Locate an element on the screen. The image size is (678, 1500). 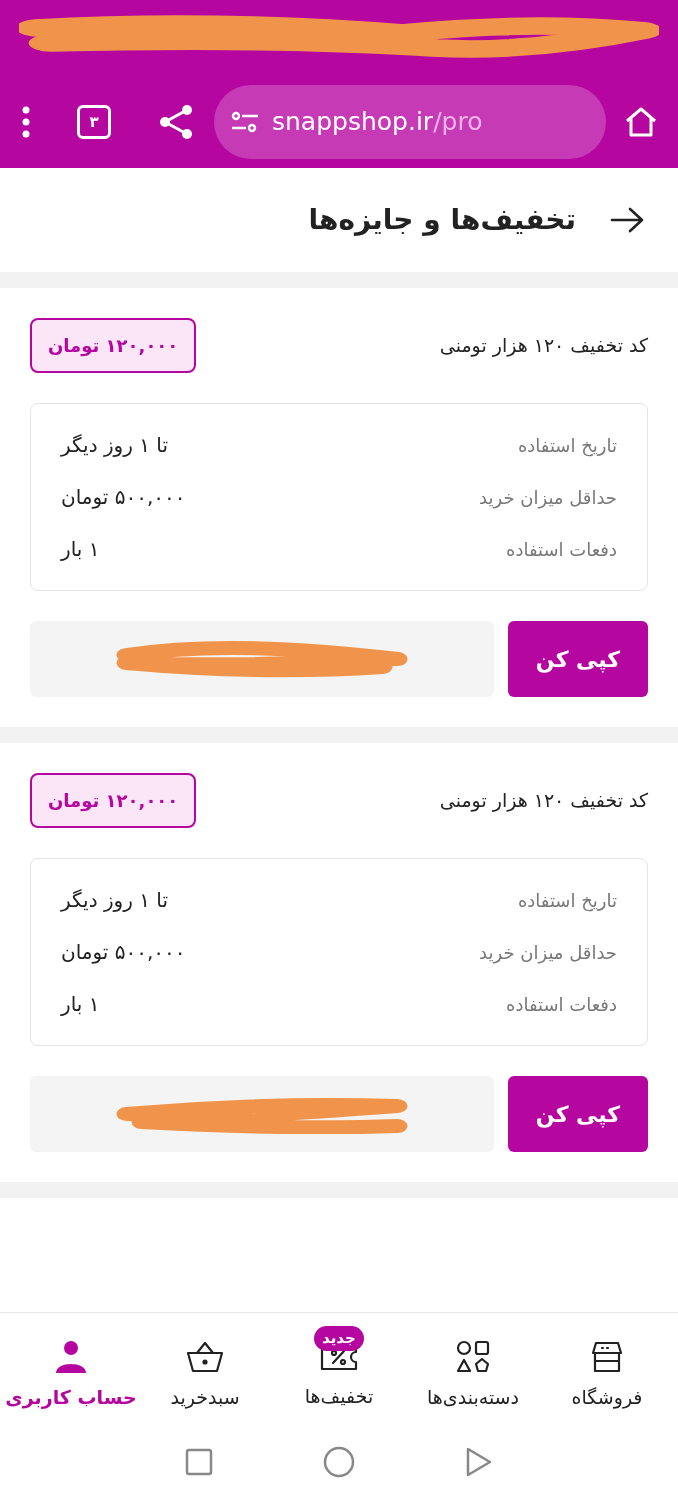
recents-square-icon is located at coordinates (199, 1462).